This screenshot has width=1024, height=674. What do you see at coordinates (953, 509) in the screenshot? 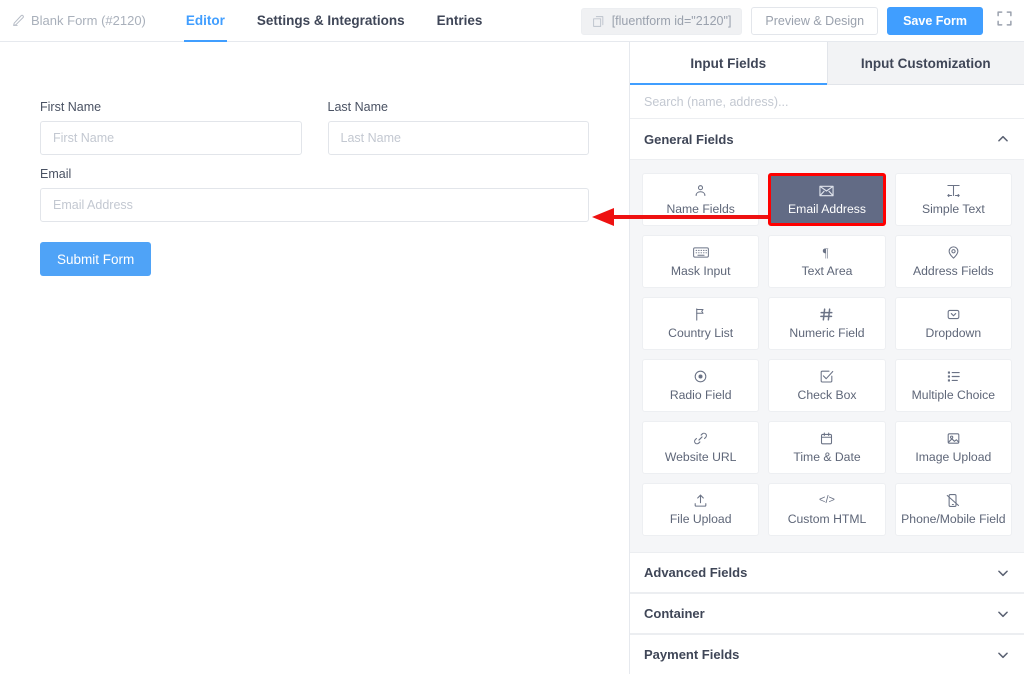
I see `field-tile-phone-mobile-field: Phone/Mobile Field` at bounding box center [953, 509].